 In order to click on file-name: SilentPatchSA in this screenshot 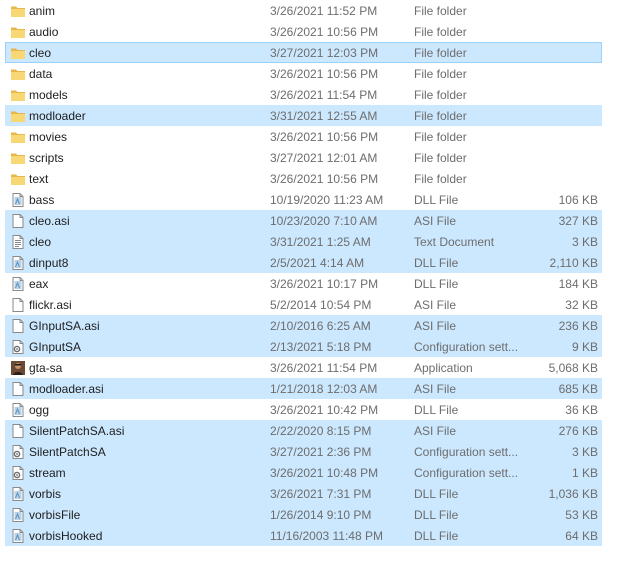, I will do `click(67, 452)`.